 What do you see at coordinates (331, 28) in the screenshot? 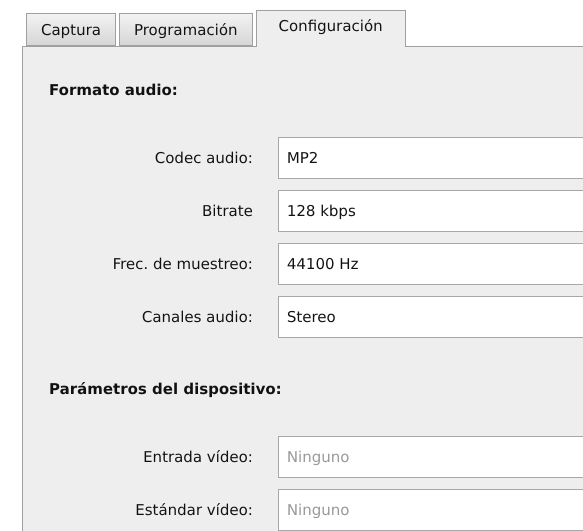
I see `tab: Configuración` at bounding box center [331, 28].